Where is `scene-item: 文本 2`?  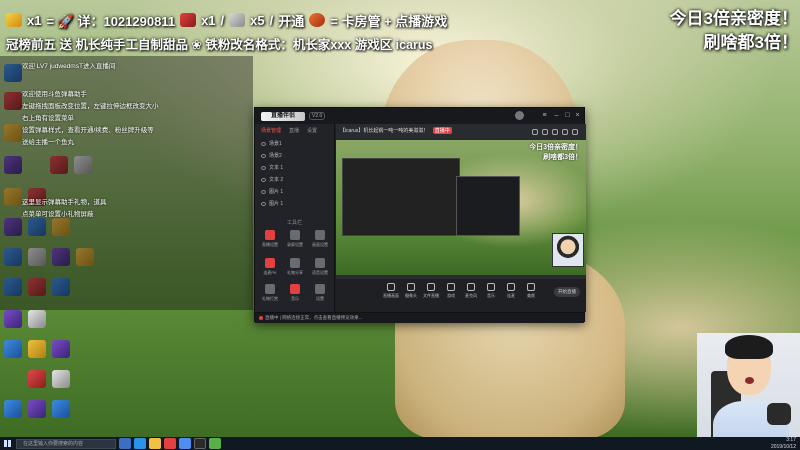 scene-item: 文本 2 is located at coordinates (272, 179).